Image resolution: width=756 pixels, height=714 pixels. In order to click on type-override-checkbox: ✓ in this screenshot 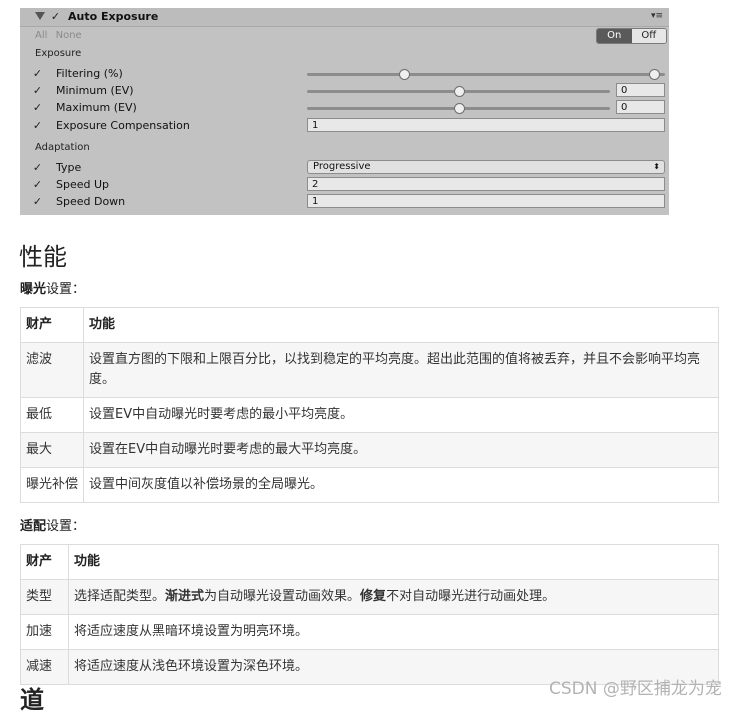, I will do `click(37, 167)`.